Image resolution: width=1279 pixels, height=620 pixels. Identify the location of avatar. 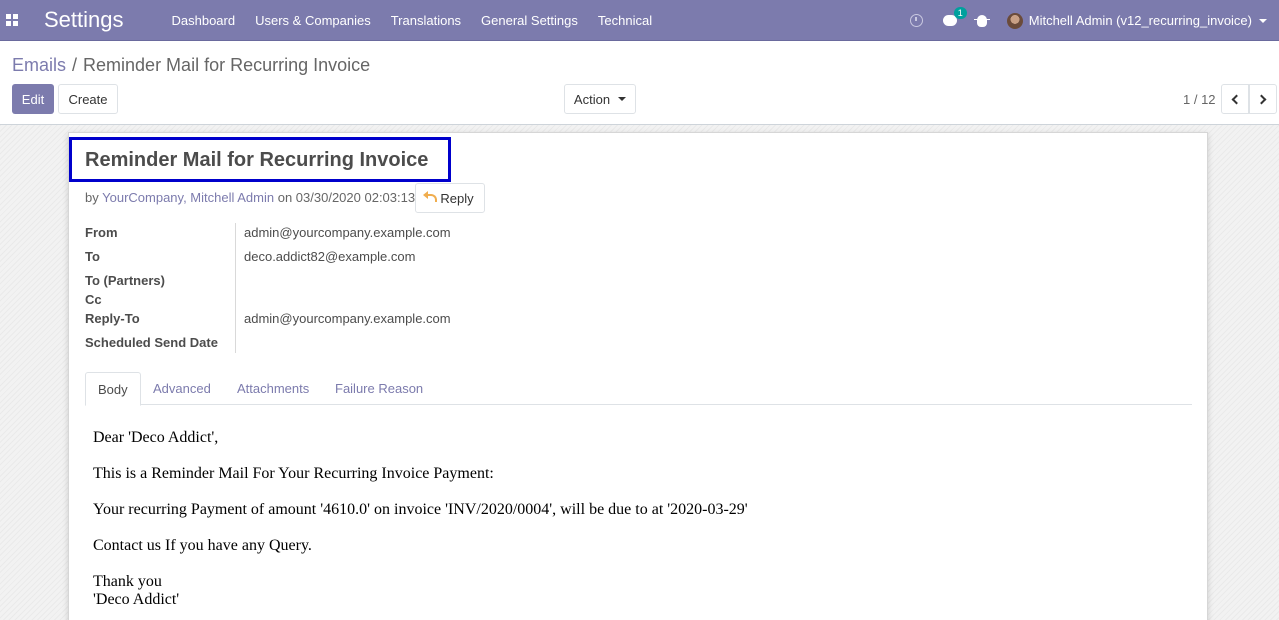
(1014, 20).